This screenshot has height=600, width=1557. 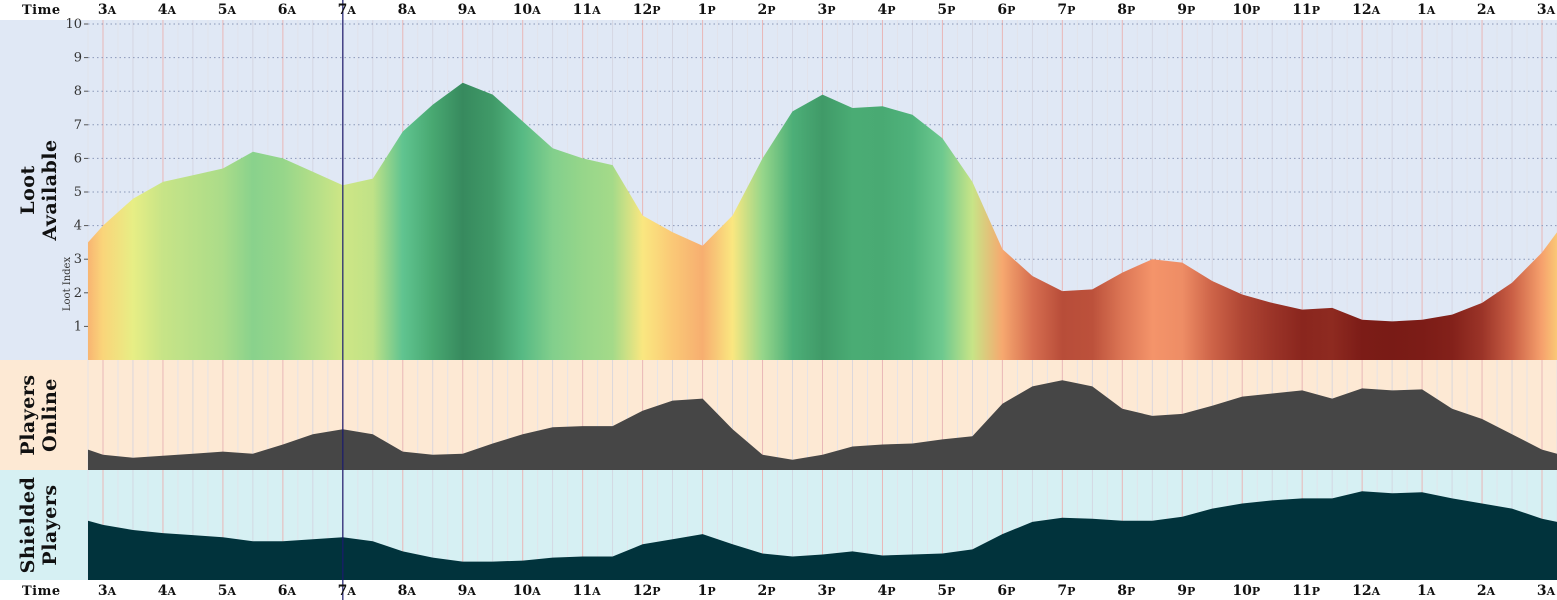 What do you see at coordinates (1186, 10) in the screenshot?
I see `time-tick-label: 9P` at bounding box center [1186, 10].